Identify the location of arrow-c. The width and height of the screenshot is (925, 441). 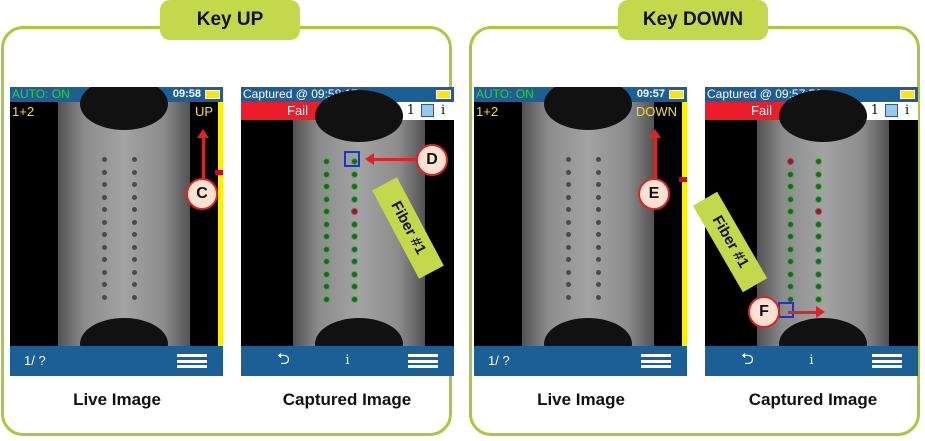
(203, 154).